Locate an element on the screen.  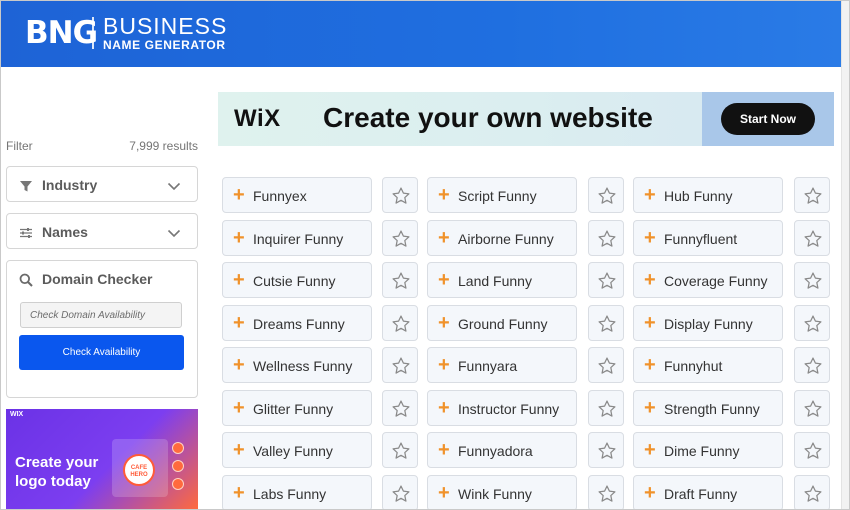
domain-input is located at coordinates (101, 315).